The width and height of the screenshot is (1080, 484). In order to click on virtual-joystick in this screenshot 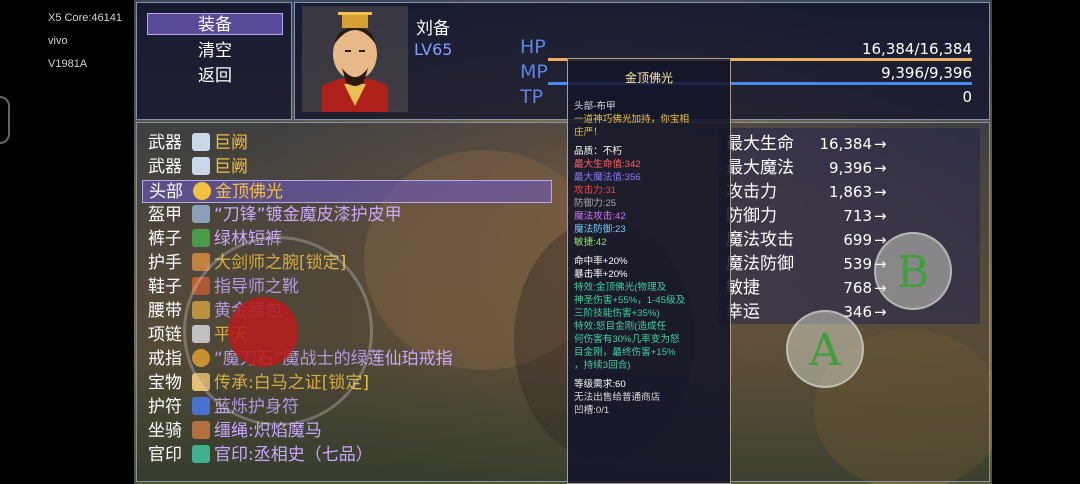, I will do `click(278, 331)`.